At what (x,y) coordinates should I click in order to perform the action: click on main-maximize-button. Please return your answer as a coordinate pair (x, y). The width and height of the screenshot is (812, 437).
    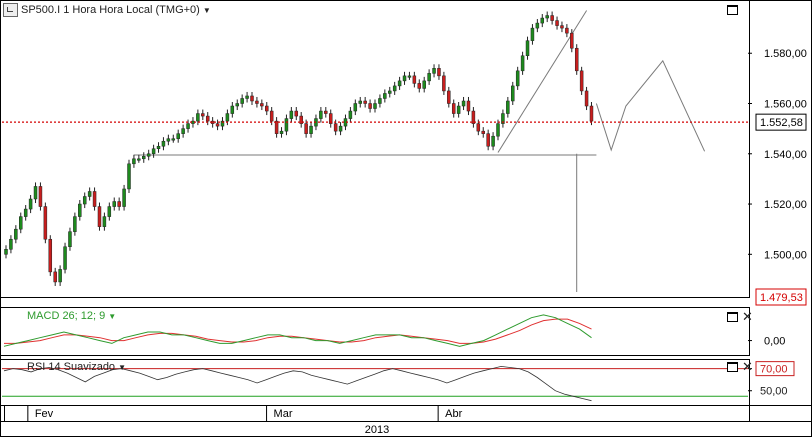
    Looking at the image, I should click on (732, 10).